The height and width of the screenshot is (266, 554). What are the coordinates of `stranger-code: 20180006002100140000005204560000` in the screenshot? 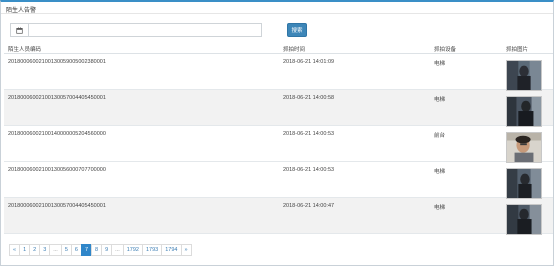 It's located at (57, 134).